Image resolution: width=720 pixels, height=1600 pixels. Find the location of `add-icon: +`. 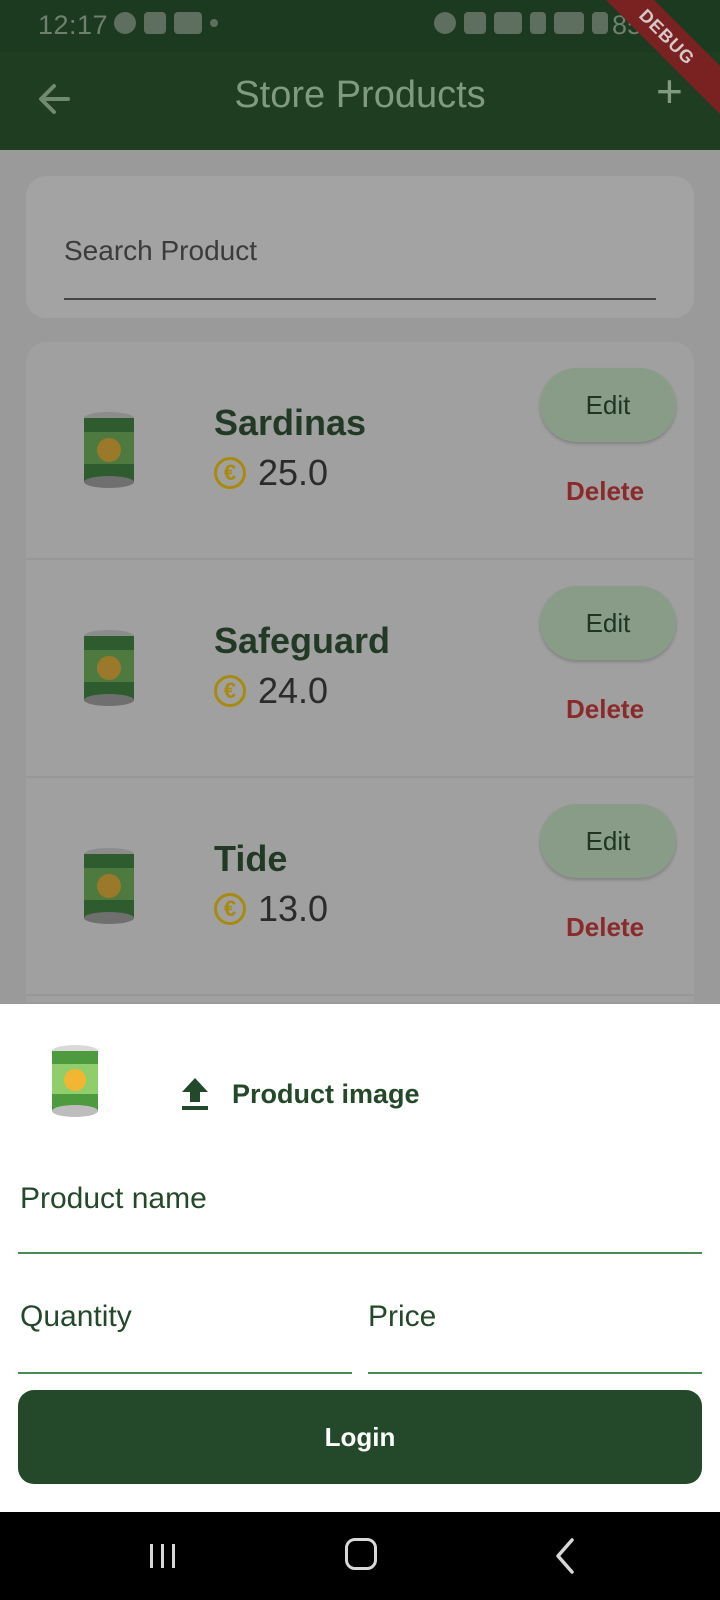

add-icon: + is located at coordinates (669, 91).